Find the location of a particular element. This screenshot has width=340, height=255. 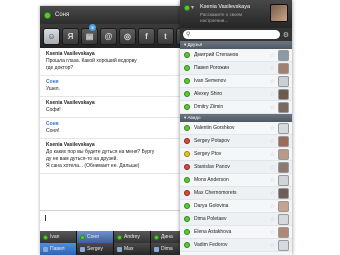

contact-row: Павел Рогожин ☆ is located at coordinates (236, 68).